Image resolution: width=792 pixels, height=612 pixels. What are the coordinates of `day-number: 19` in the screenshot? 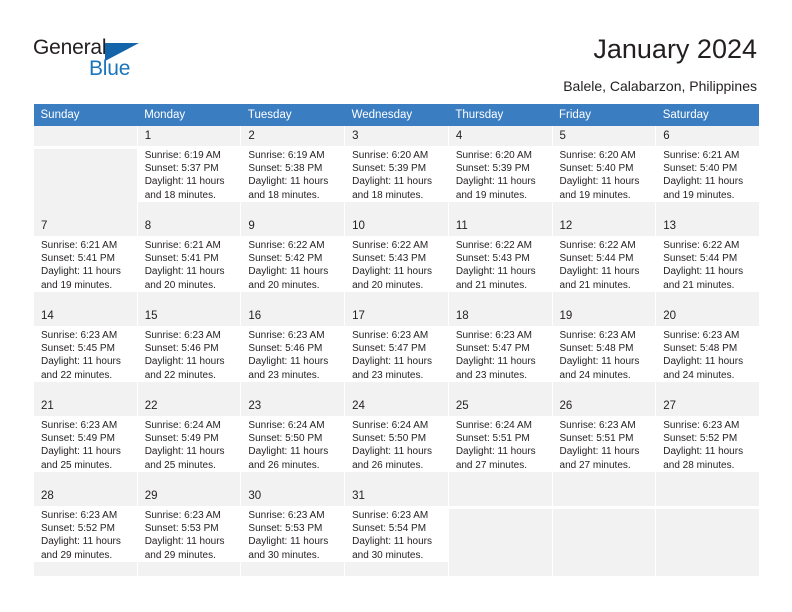 It's located at (566, 316).